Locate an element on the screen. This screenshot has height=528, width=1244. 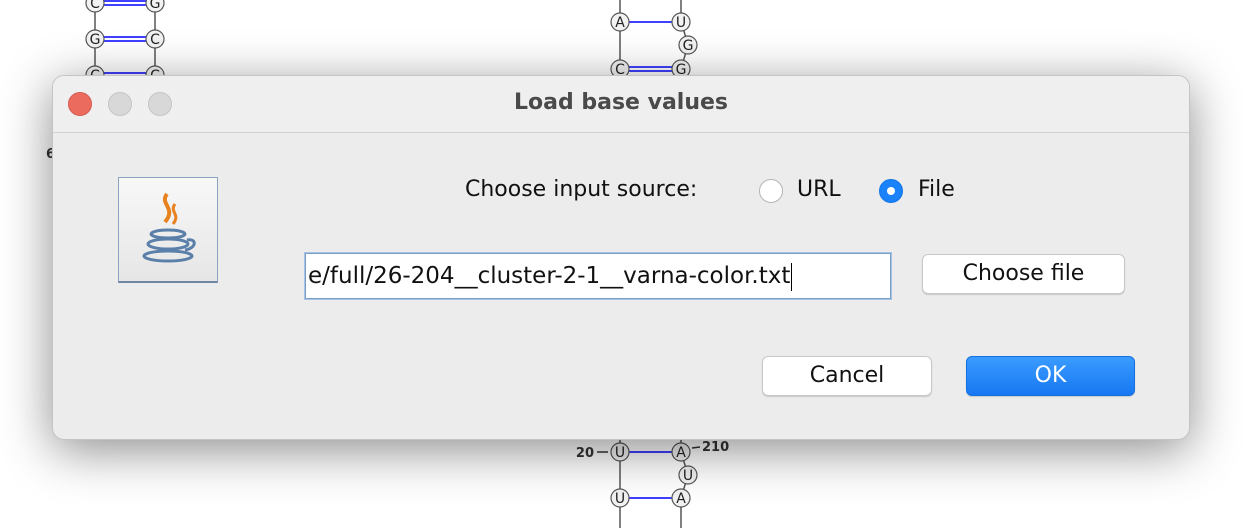
ok-button: OK is located at coordinates (1050, 376).